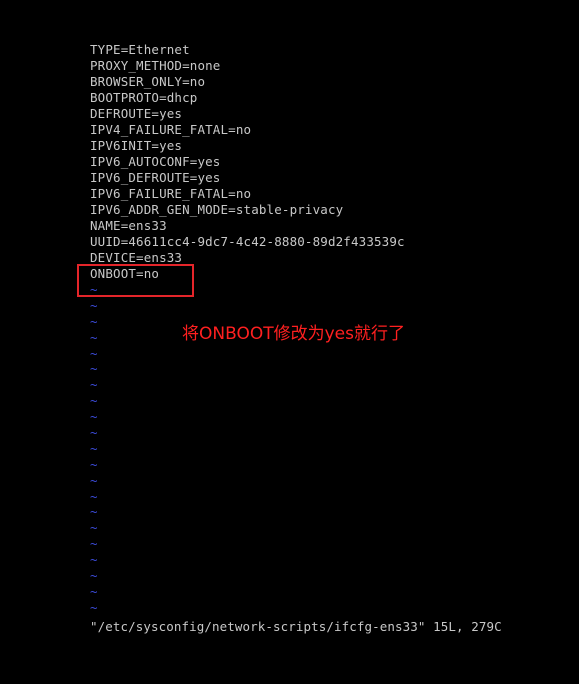 The width and height of the screenshot is (579, 684). I want to click on onboot-highlight-box, so click(135, 280).